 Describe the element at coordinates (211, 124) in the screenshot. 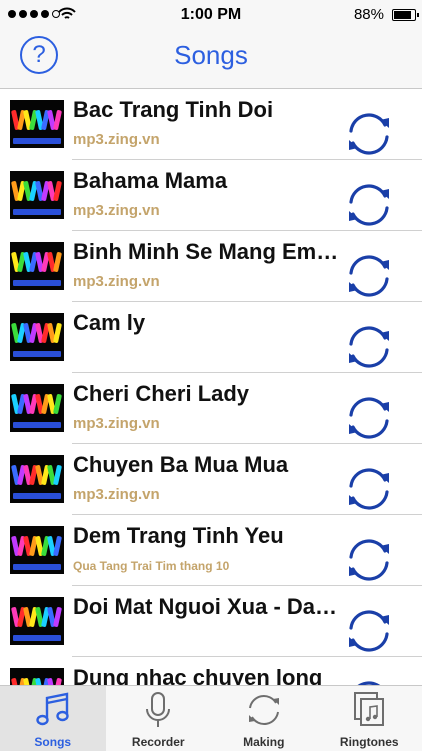

I see `song-row: Bac Trang Tinh Doi mp3.zing.vn` at that location.